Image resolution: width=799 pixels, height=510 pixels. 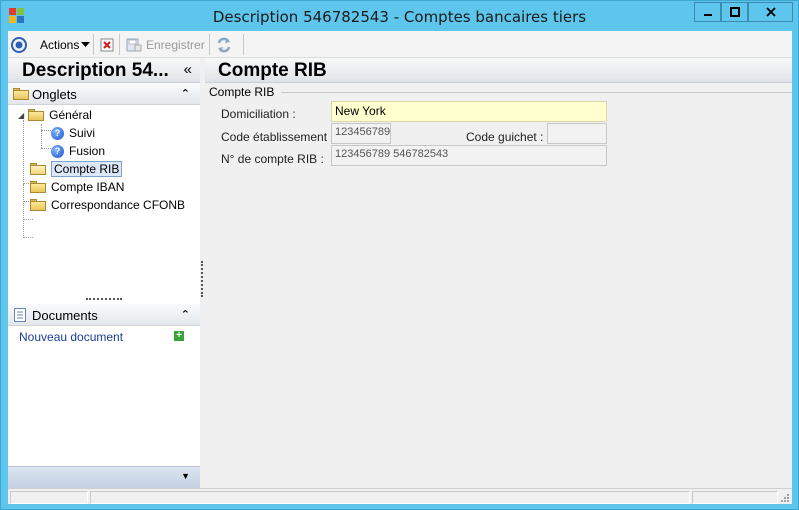 I want to click on page-title: Compte RIB, so click(x=272, y=70).